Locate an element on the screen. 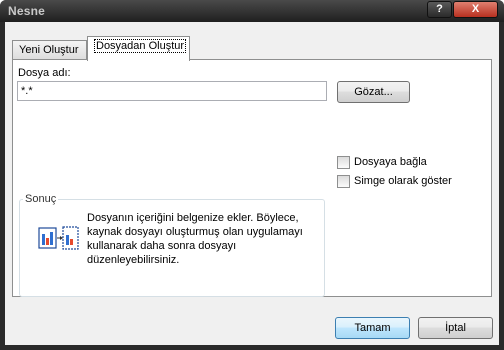 This screenshot has height=350, width=504. icon-checkbox is located at coordinates (343, 181).